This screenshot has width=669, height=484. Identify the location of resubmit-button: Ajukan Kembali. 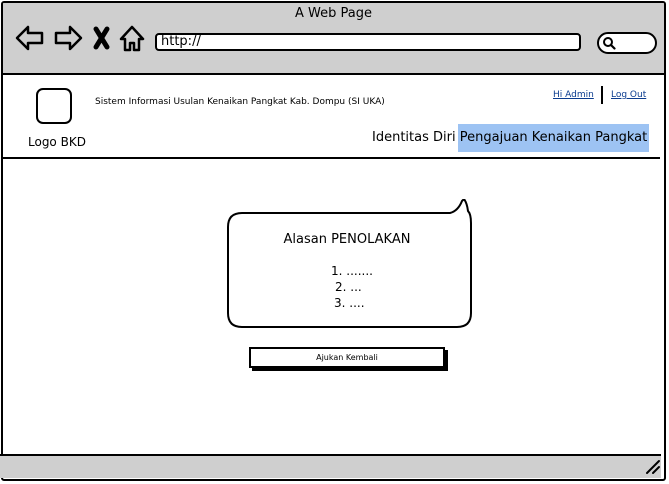
(347, 357).